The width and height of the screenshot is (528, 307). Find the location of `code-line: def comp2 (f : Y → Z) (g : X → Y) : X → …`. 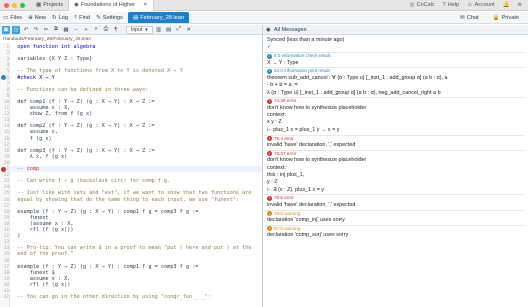

code-line: def comp2 (f : Y → Z) (g : X → Y) : X → … is located at coordinates (82, 126).